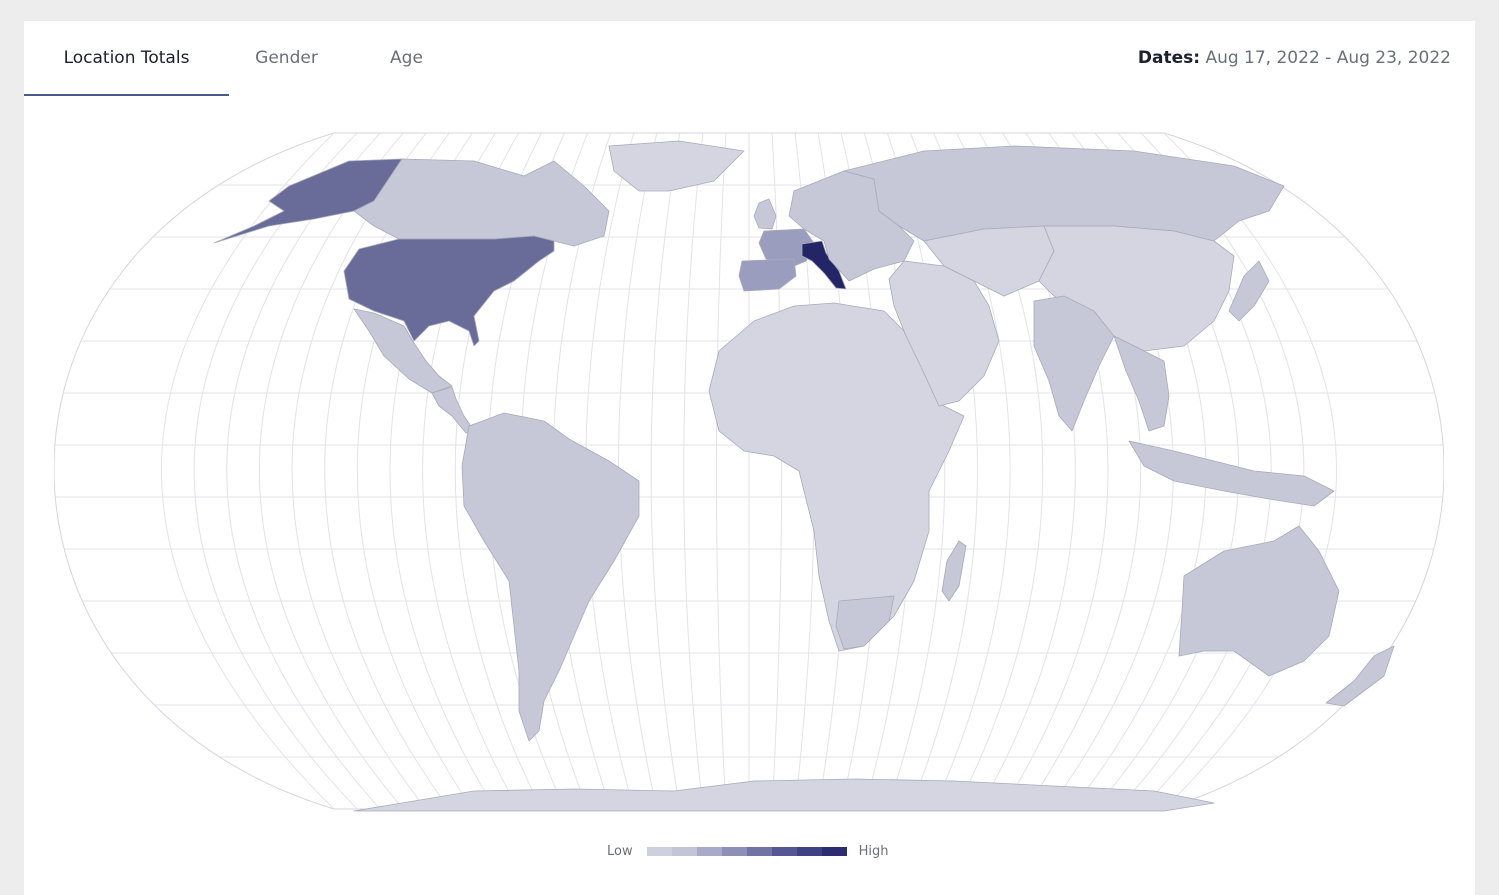 This screenshot has width=1499, height=895. Describe the element at coordinates (865, 622) in the screenshot. I see `region-south-africa` at that location.